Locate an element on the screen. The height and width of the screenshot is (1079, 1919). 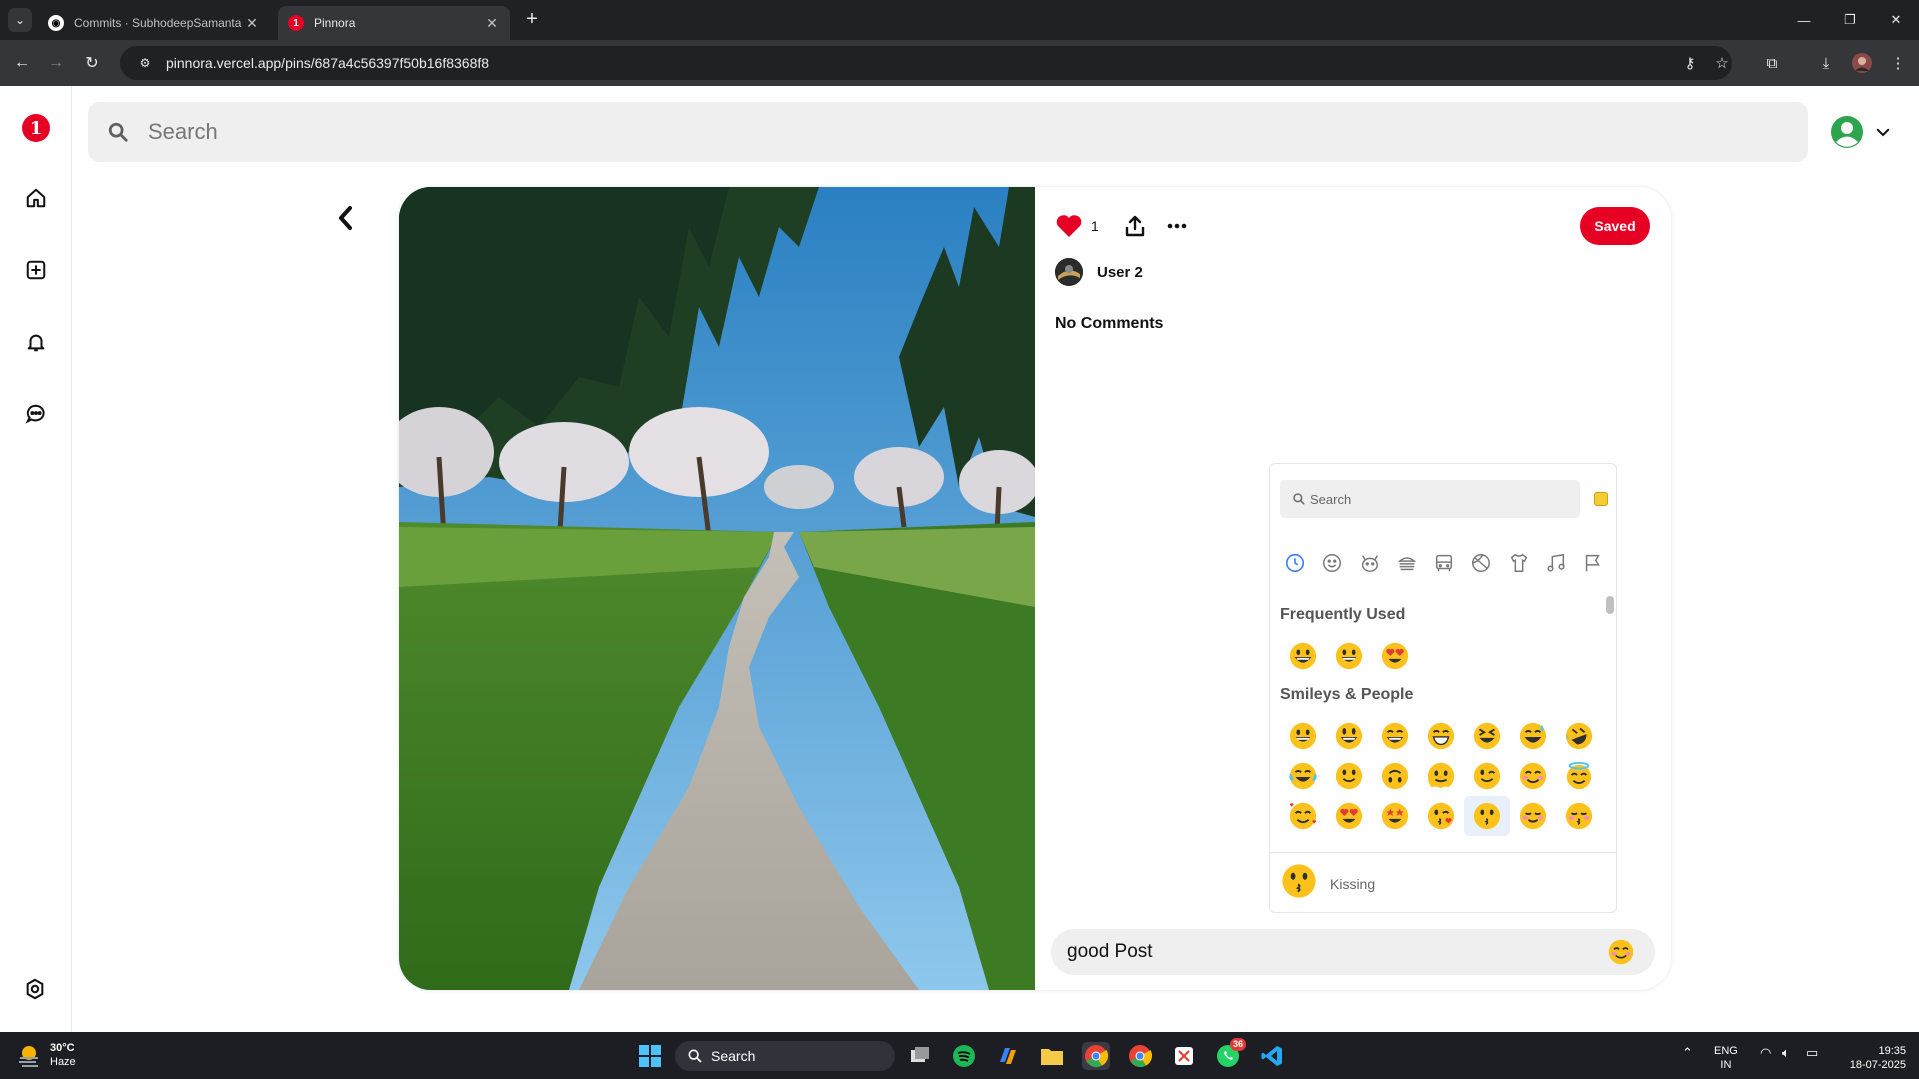
smile-emoji is located at coordinates (1395, 736).